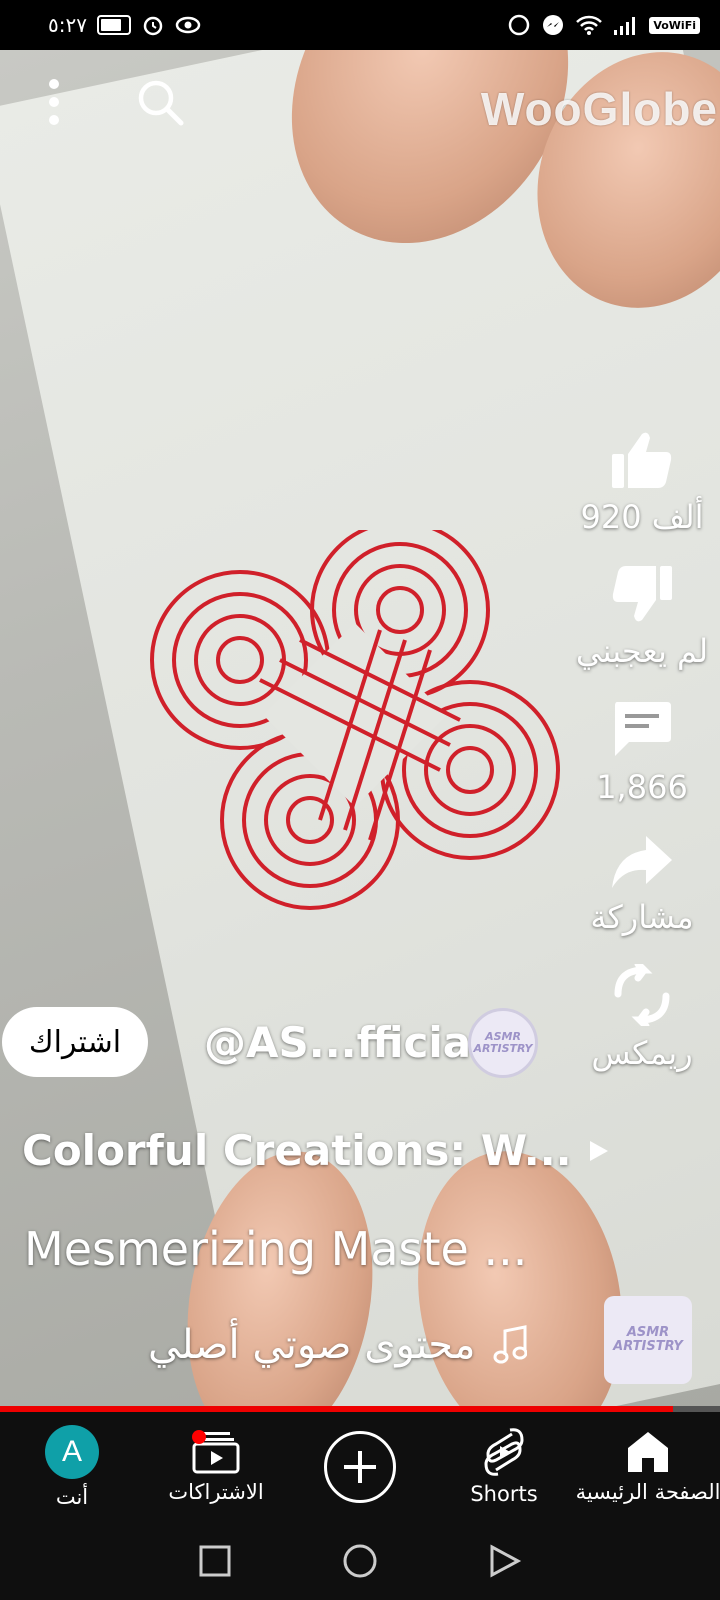 The height and width of the screenshot is (1600, 720). Describe the element at coordinates (188, 25) in the screenshot. I see `eye-icon` at that location.